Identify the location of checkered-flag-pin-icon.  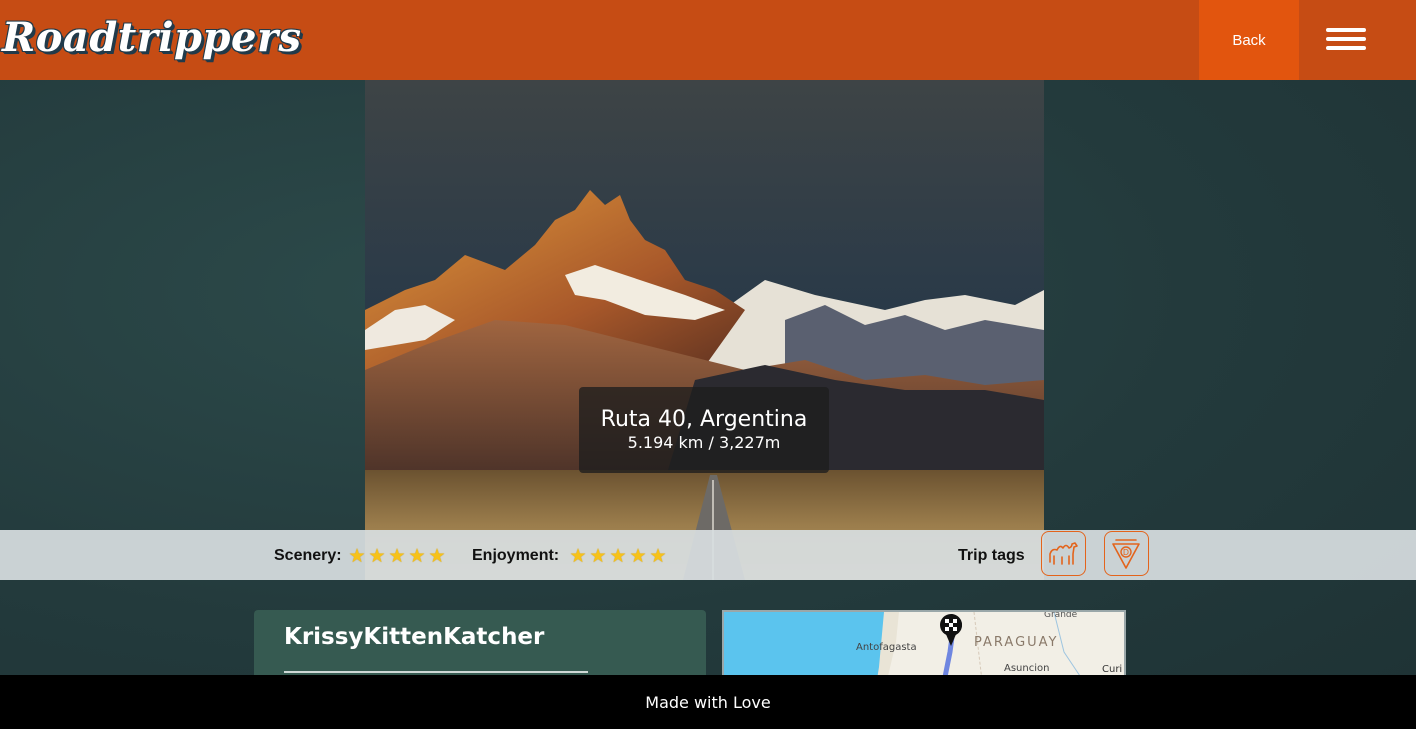
(951, 630).